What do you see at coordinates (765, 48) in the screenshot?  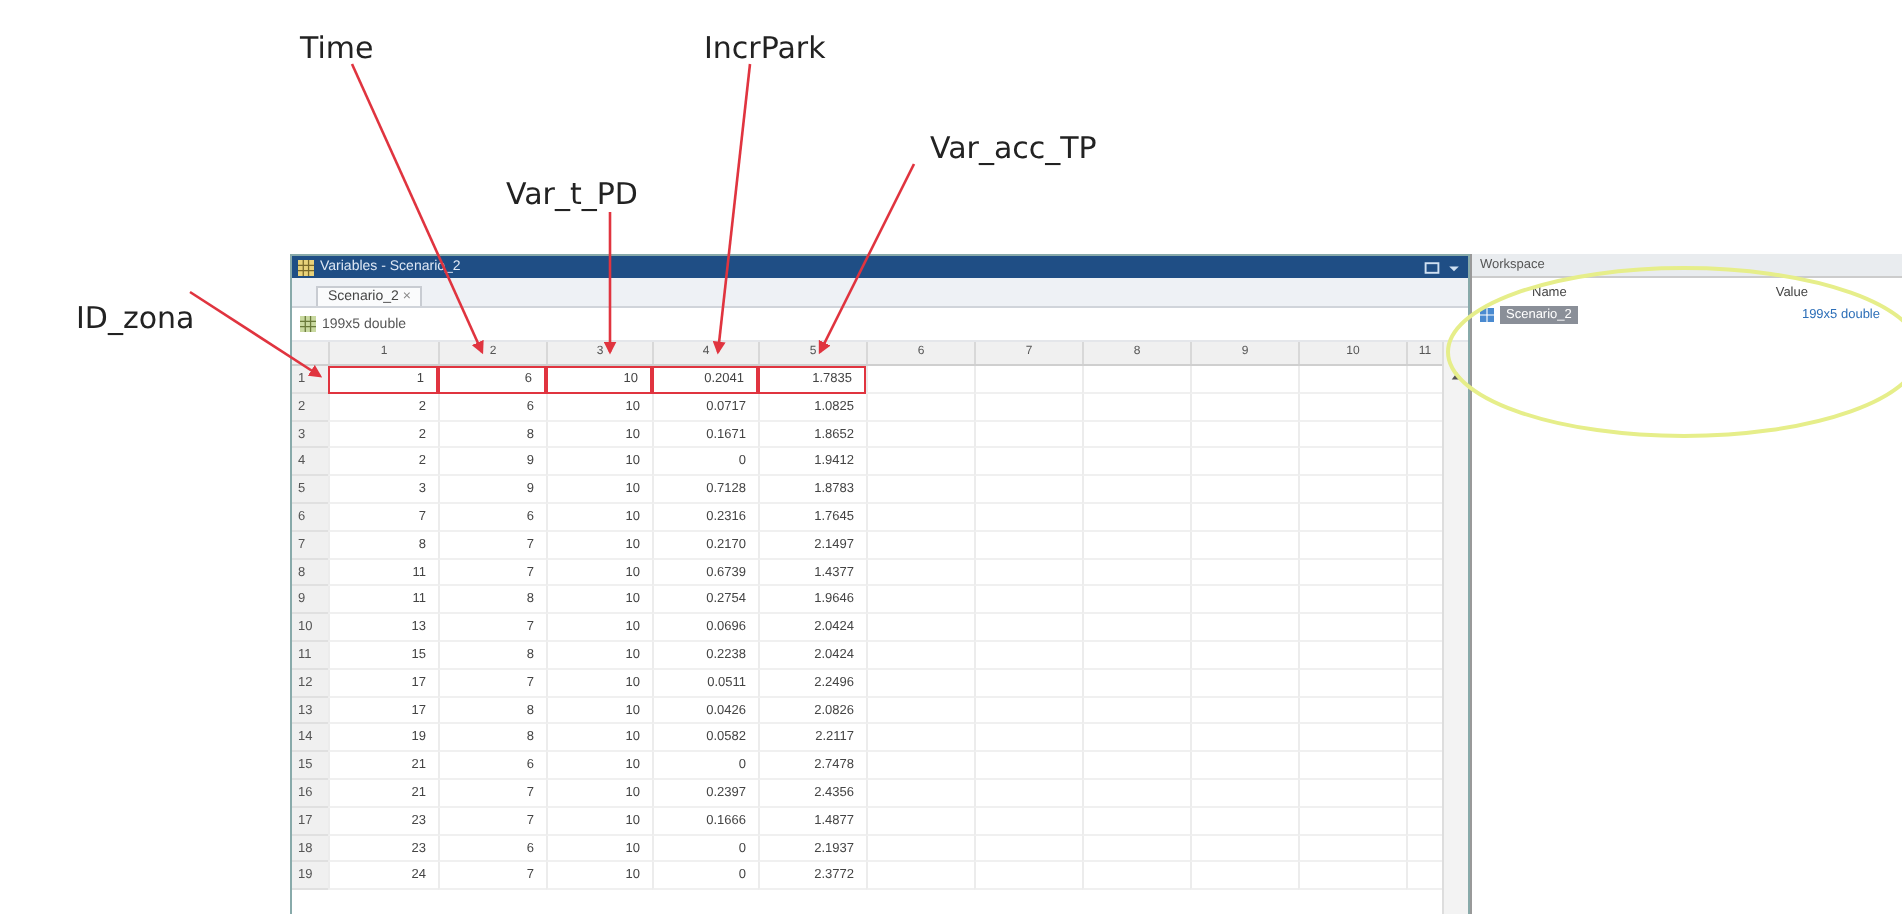 I see `annotation-label: IncrPark` at bounding box center [765, 48].